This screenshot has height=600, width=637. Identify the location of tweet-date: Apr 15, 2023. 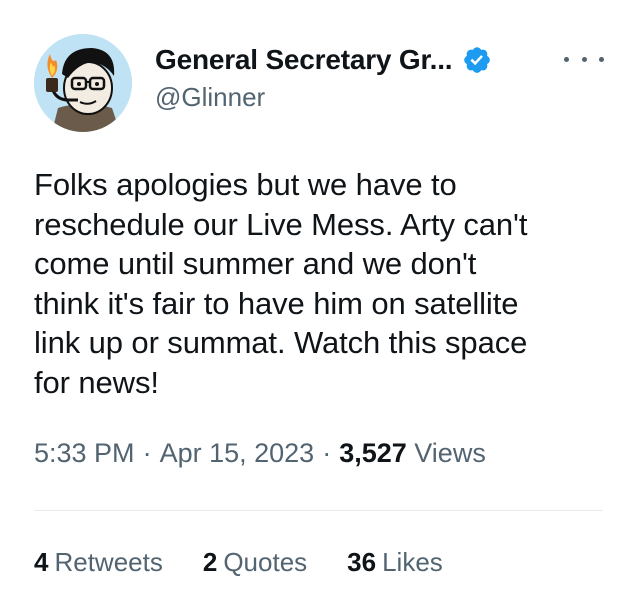
(237, 453).